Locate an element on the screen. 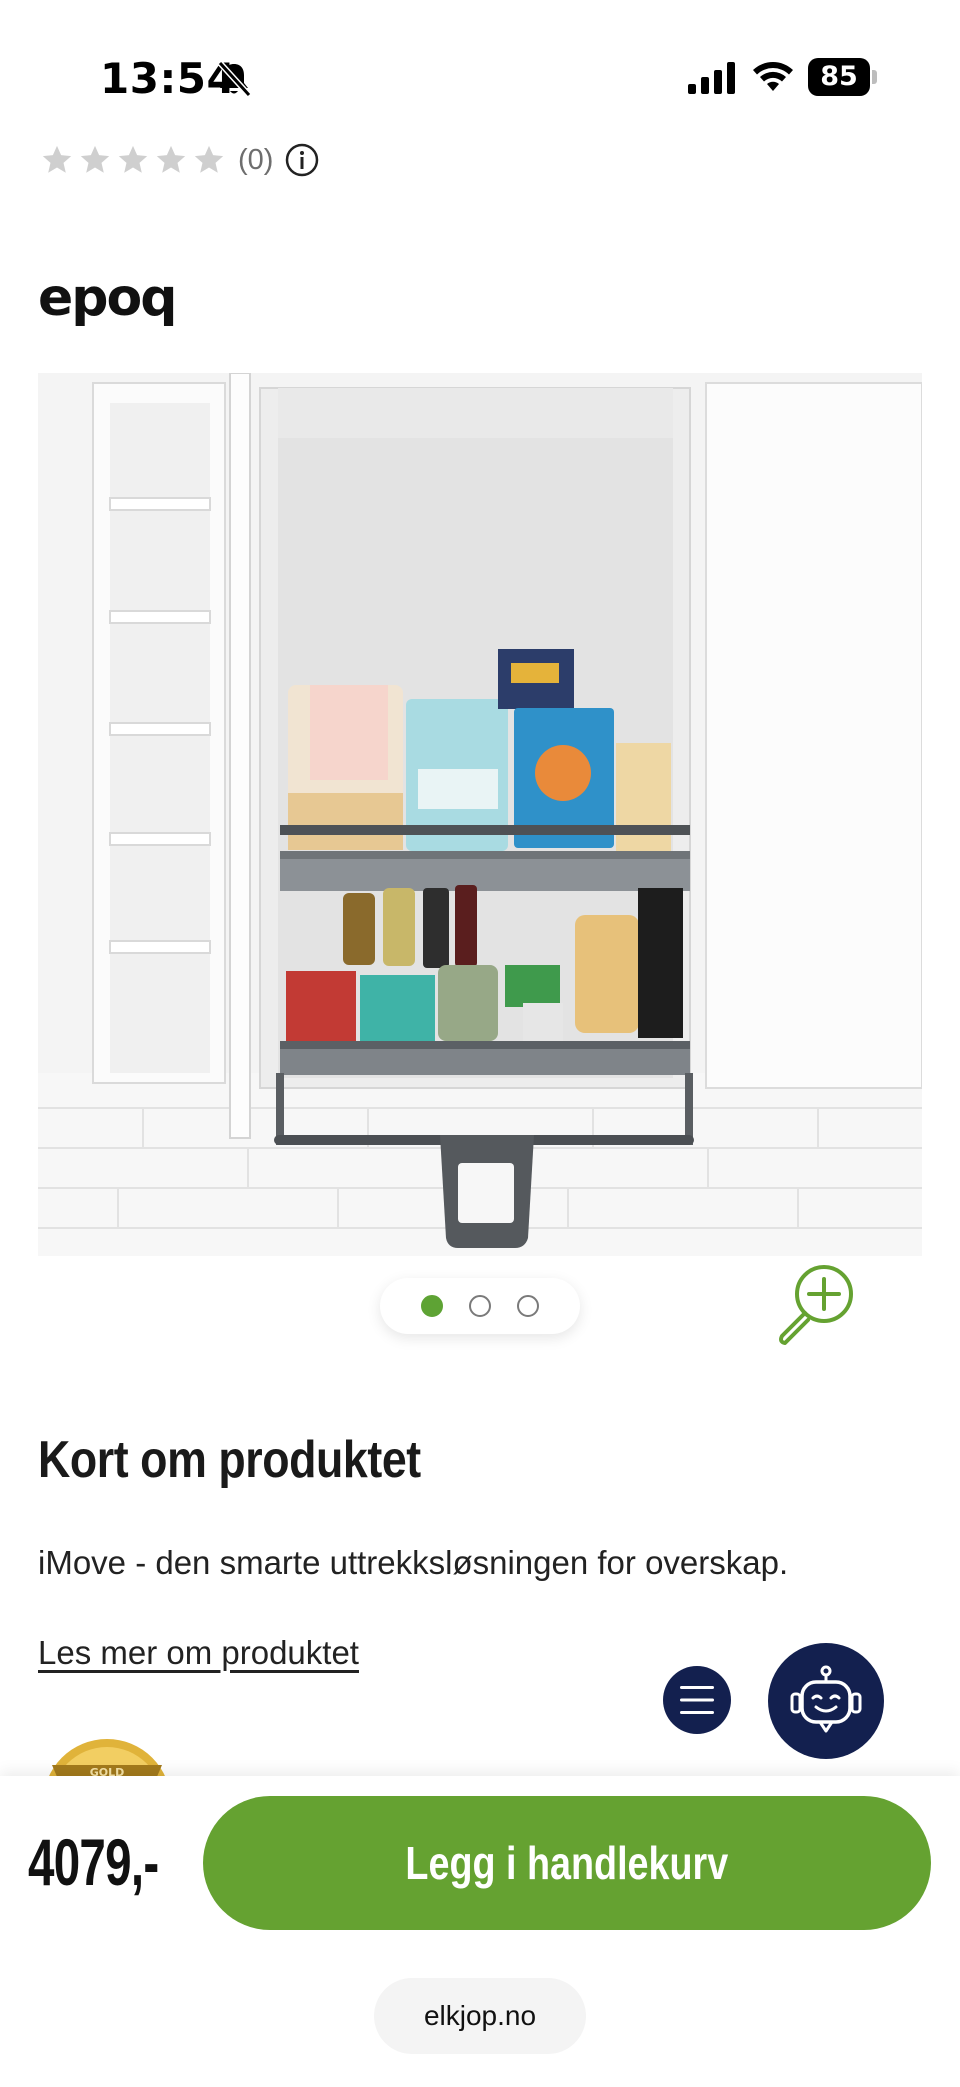 Image resolution: width=960 pixels, height=2087 pixels. chatbot-button is located at coordinates (826, 1701).